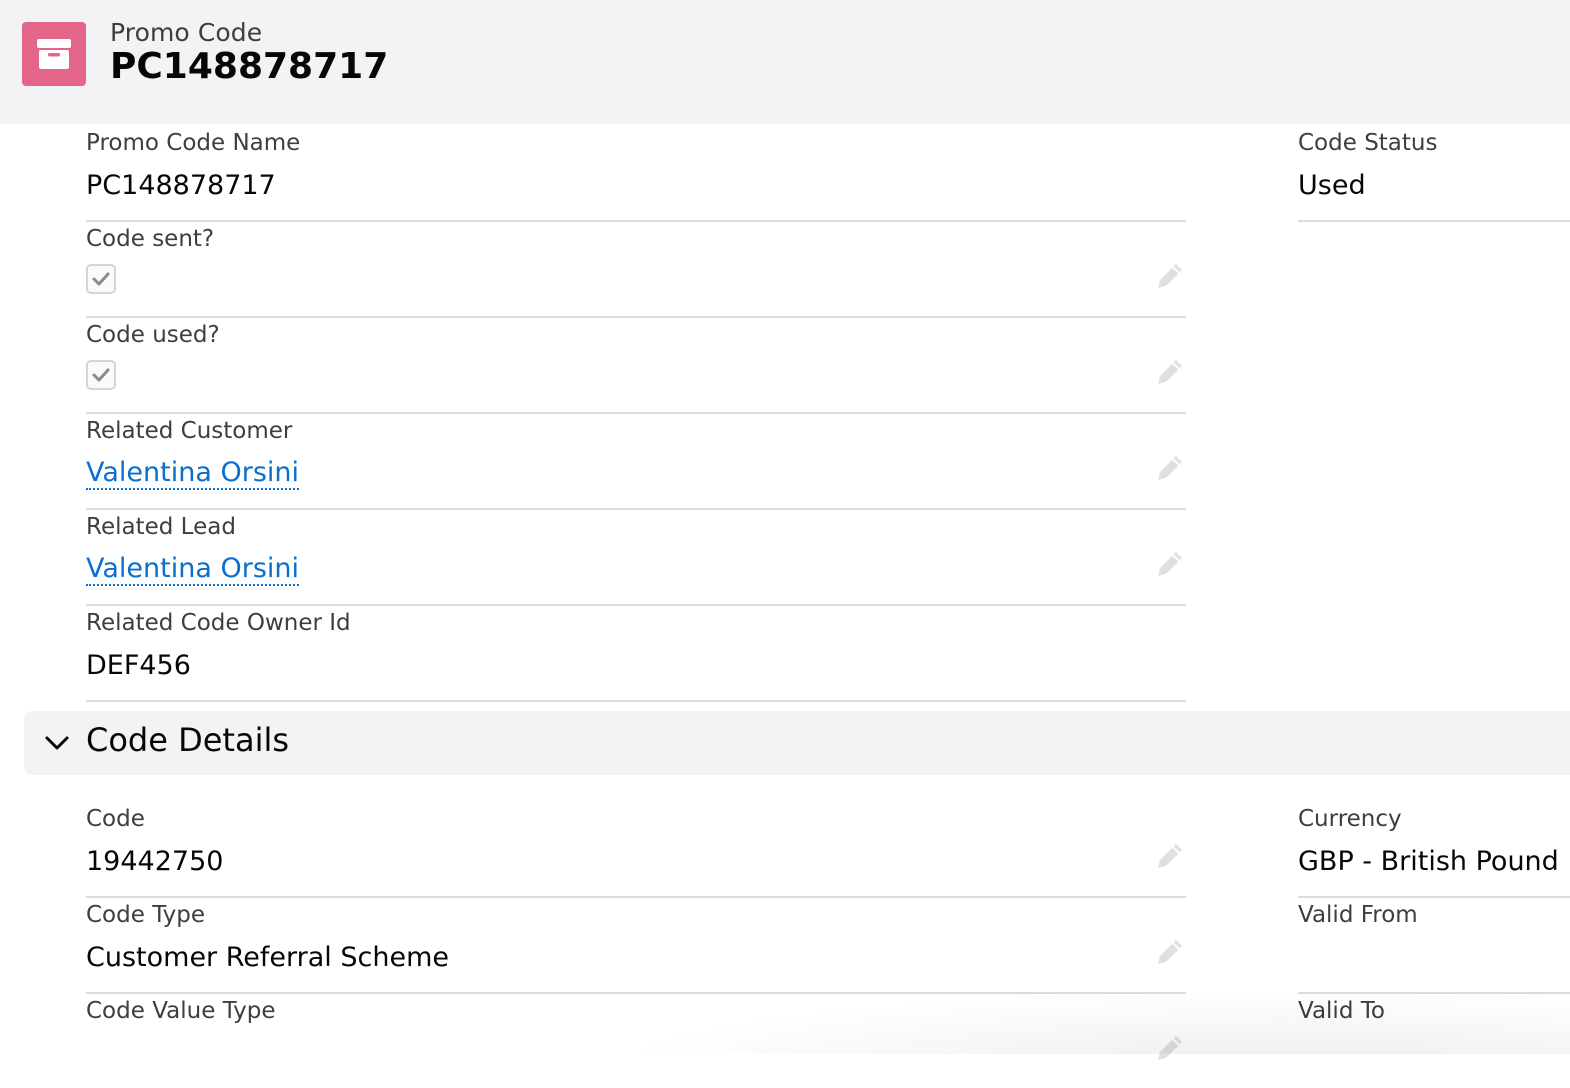  Describe the element at coordinates (1434, 176) in the screenshot. I see `field-code-status: Code Status Used` at that location.